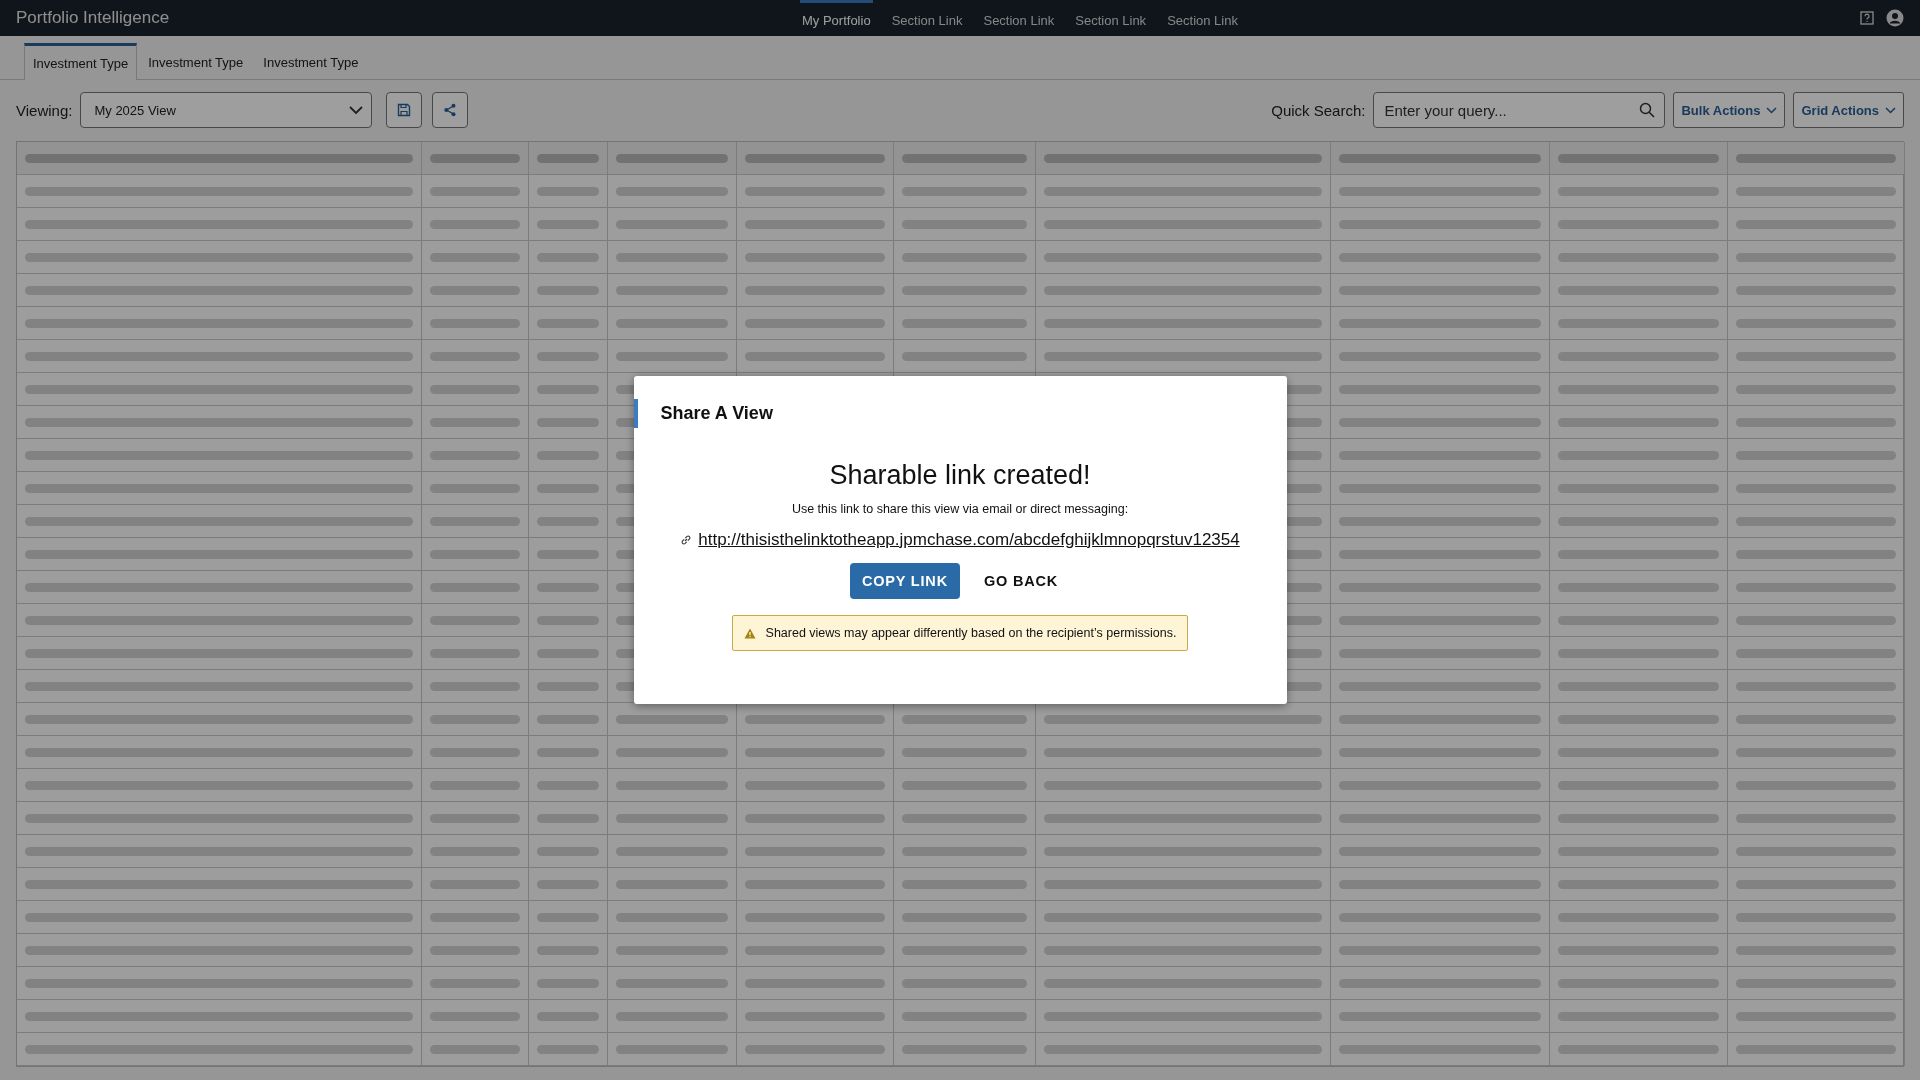  What do you see at coordinates (1729, 110) in the screenshot?
I see `actions-menu-button: Bulk Actions` at bounding box center [1729, 110].